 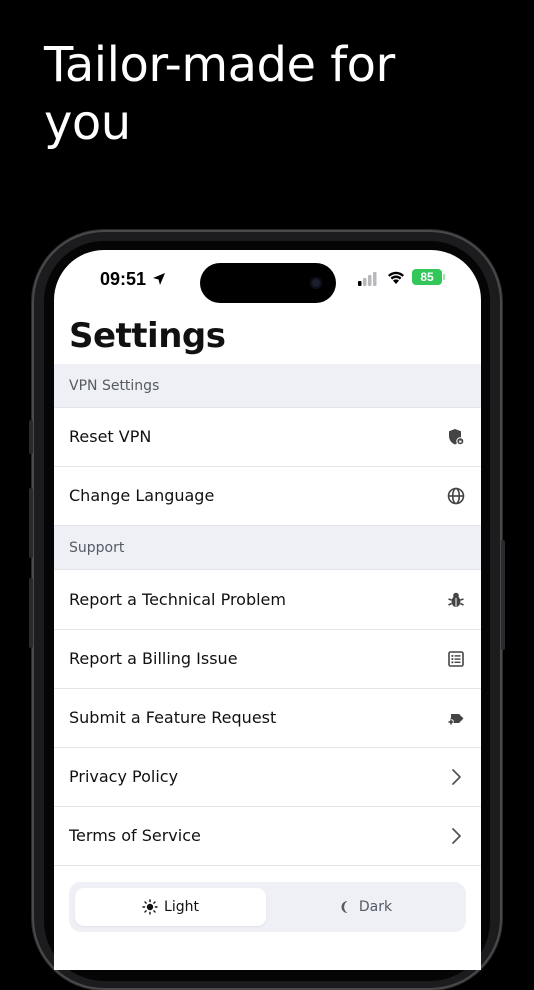 I want to click on row-label: Report a Technical Problem, so click(x=177, y=599).